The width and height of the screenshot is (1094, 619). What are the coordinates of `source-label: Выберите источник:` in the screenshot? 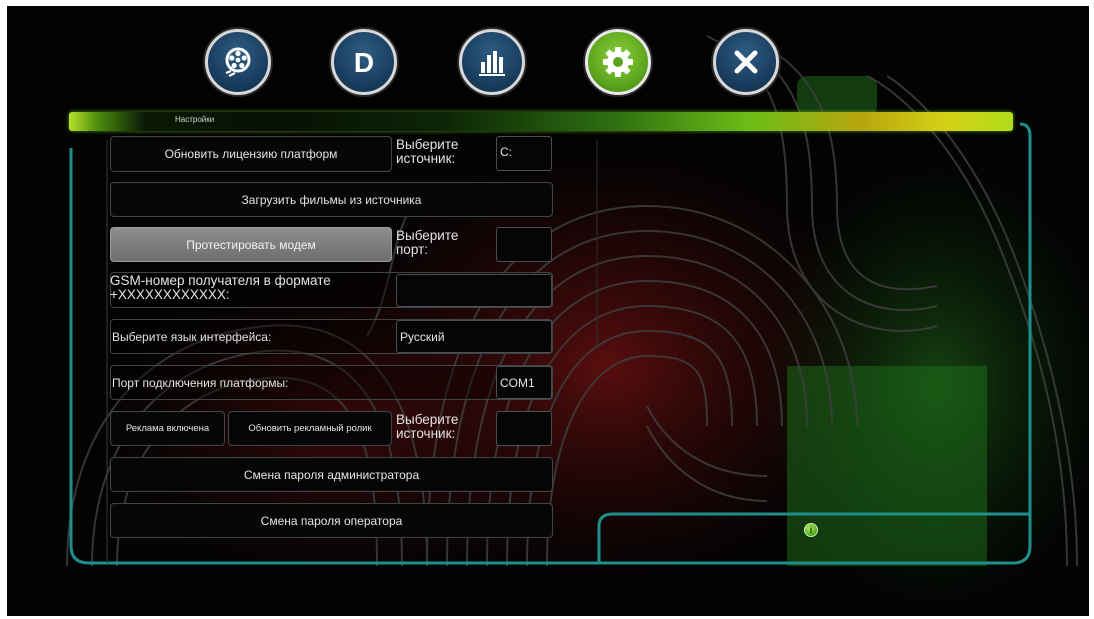 It's located at (427, 151).